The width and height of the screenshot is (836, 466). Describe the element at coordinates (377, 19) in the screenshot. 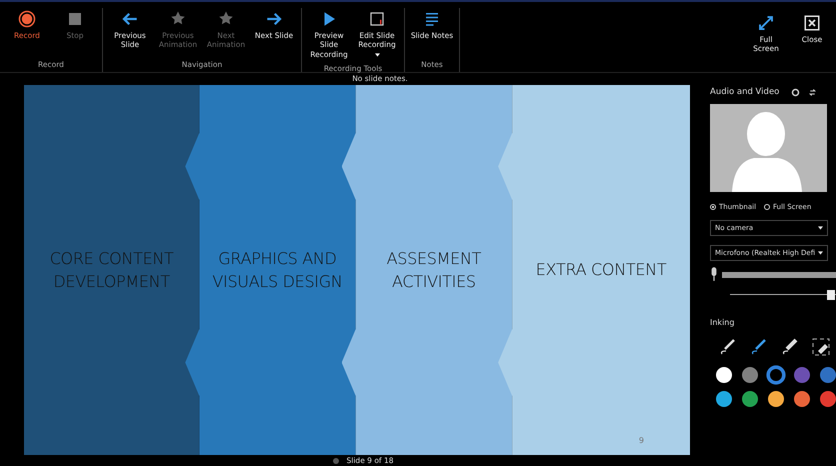

I see `edit-icon` at that location.